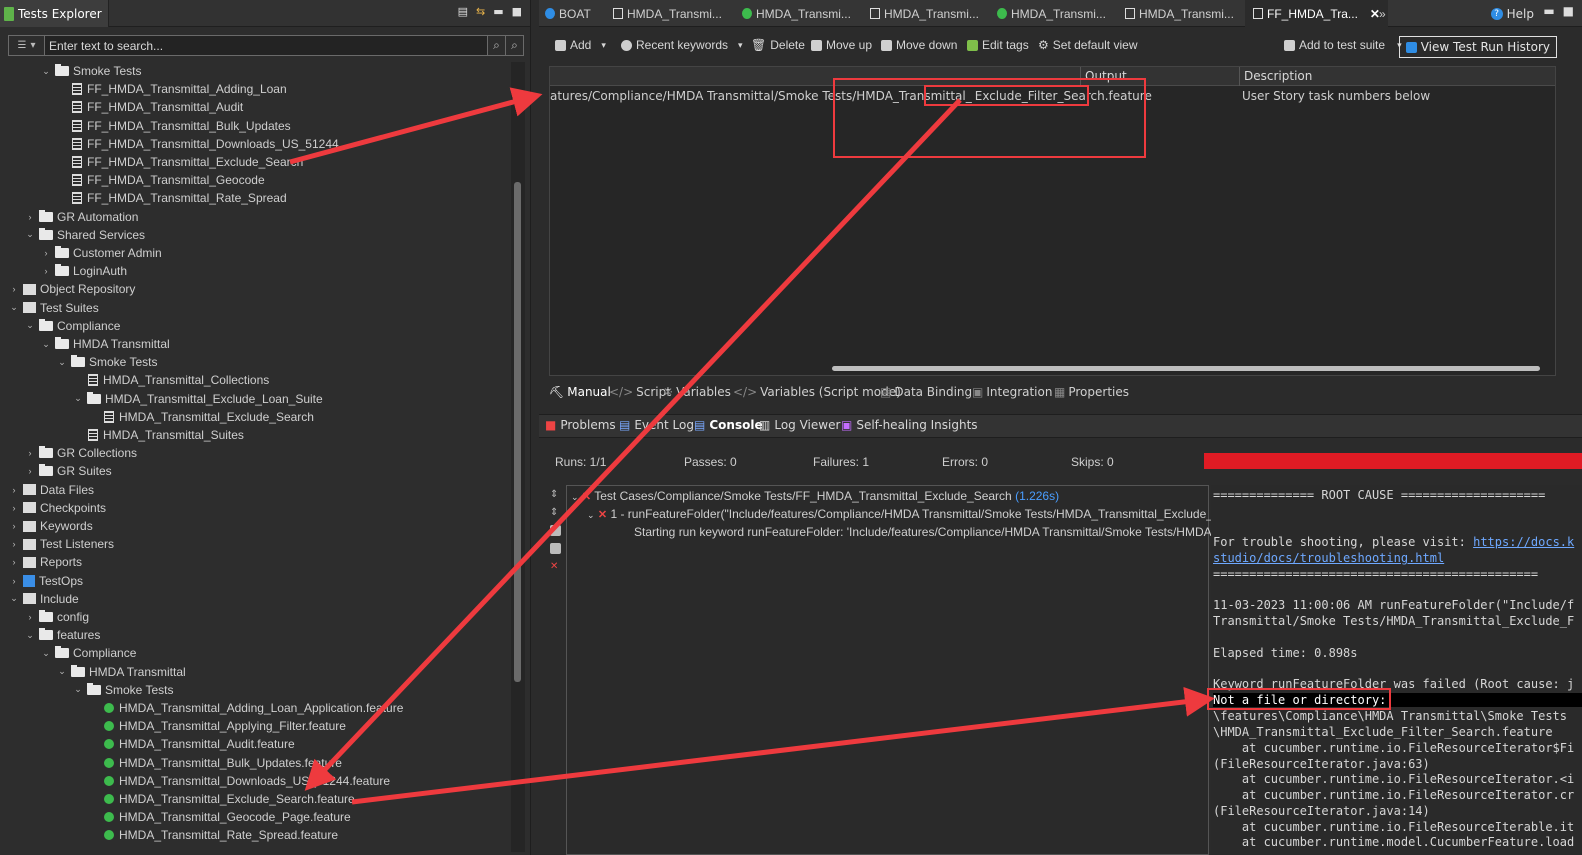 This screenshot has height=855, width=1582. I want to click on tab-problems: ■ Problems, so click(580, 425).